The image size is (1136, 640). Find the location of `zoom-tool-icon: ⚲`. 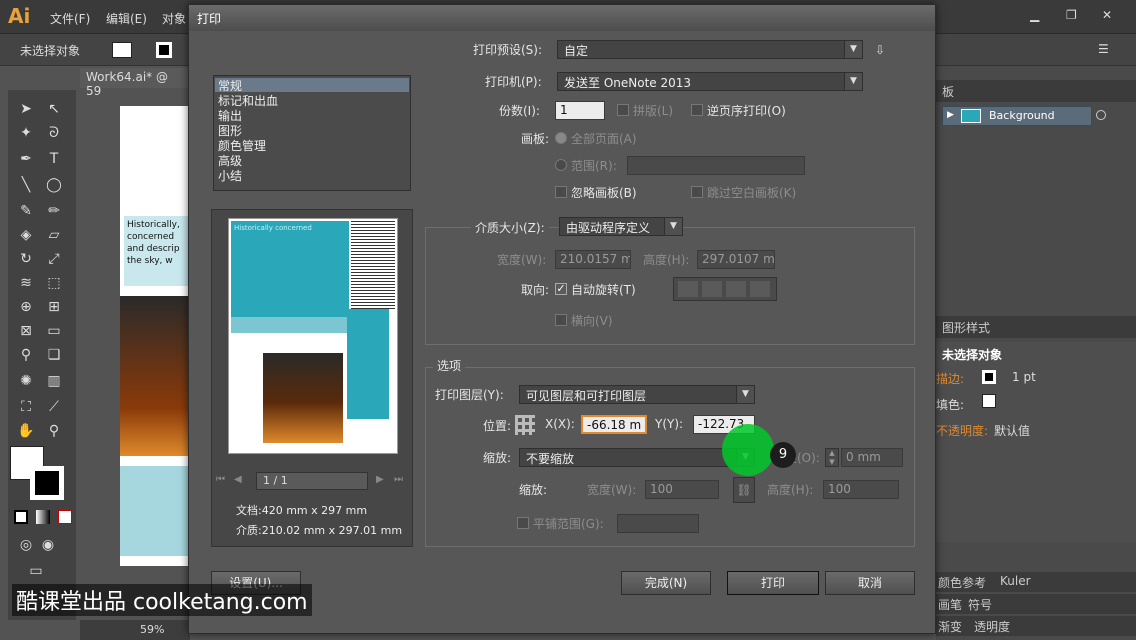

zoom-tool-icon: ⚲ is located at coordinates (54, 431).